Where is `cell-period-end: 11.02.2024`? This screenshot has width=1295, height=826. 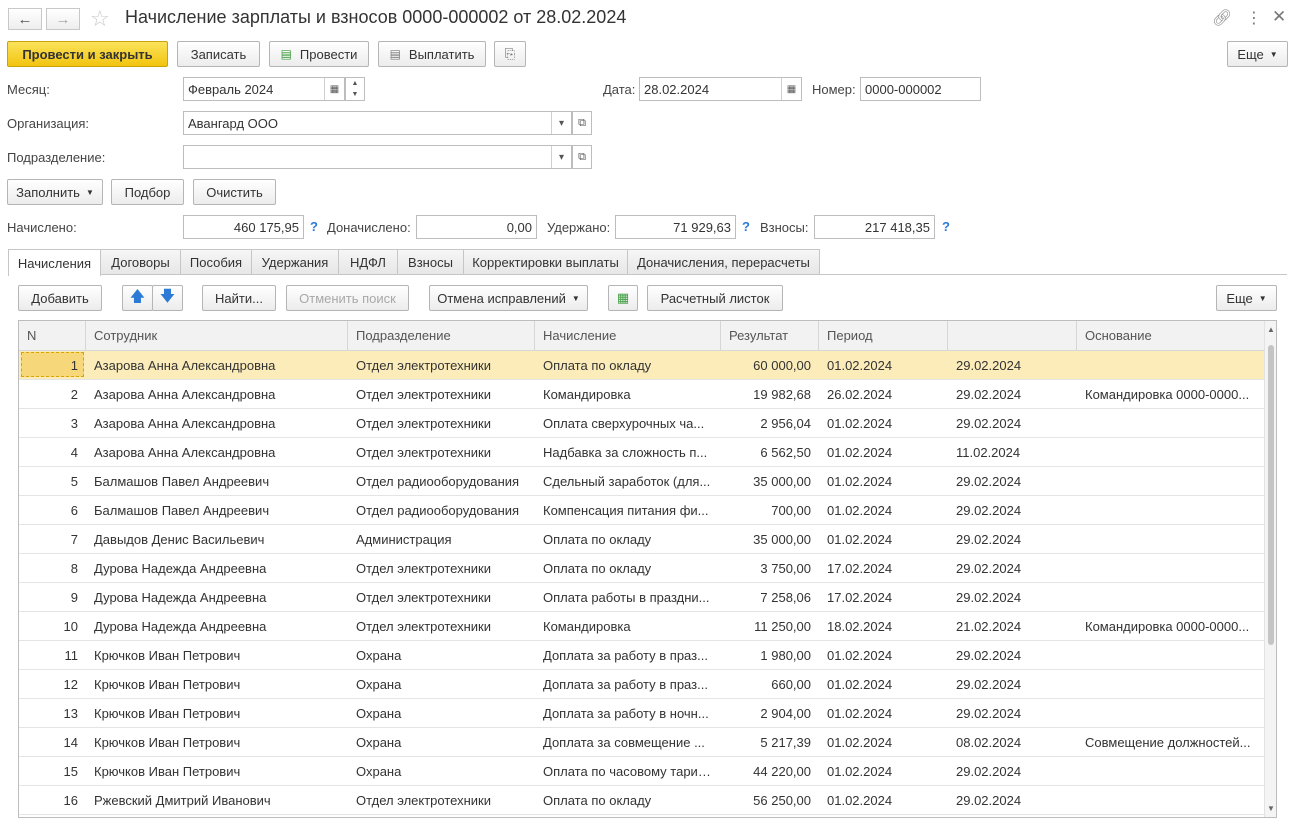
cell-period-end: 11.02.2024 is located at coordinates (1012, 452).